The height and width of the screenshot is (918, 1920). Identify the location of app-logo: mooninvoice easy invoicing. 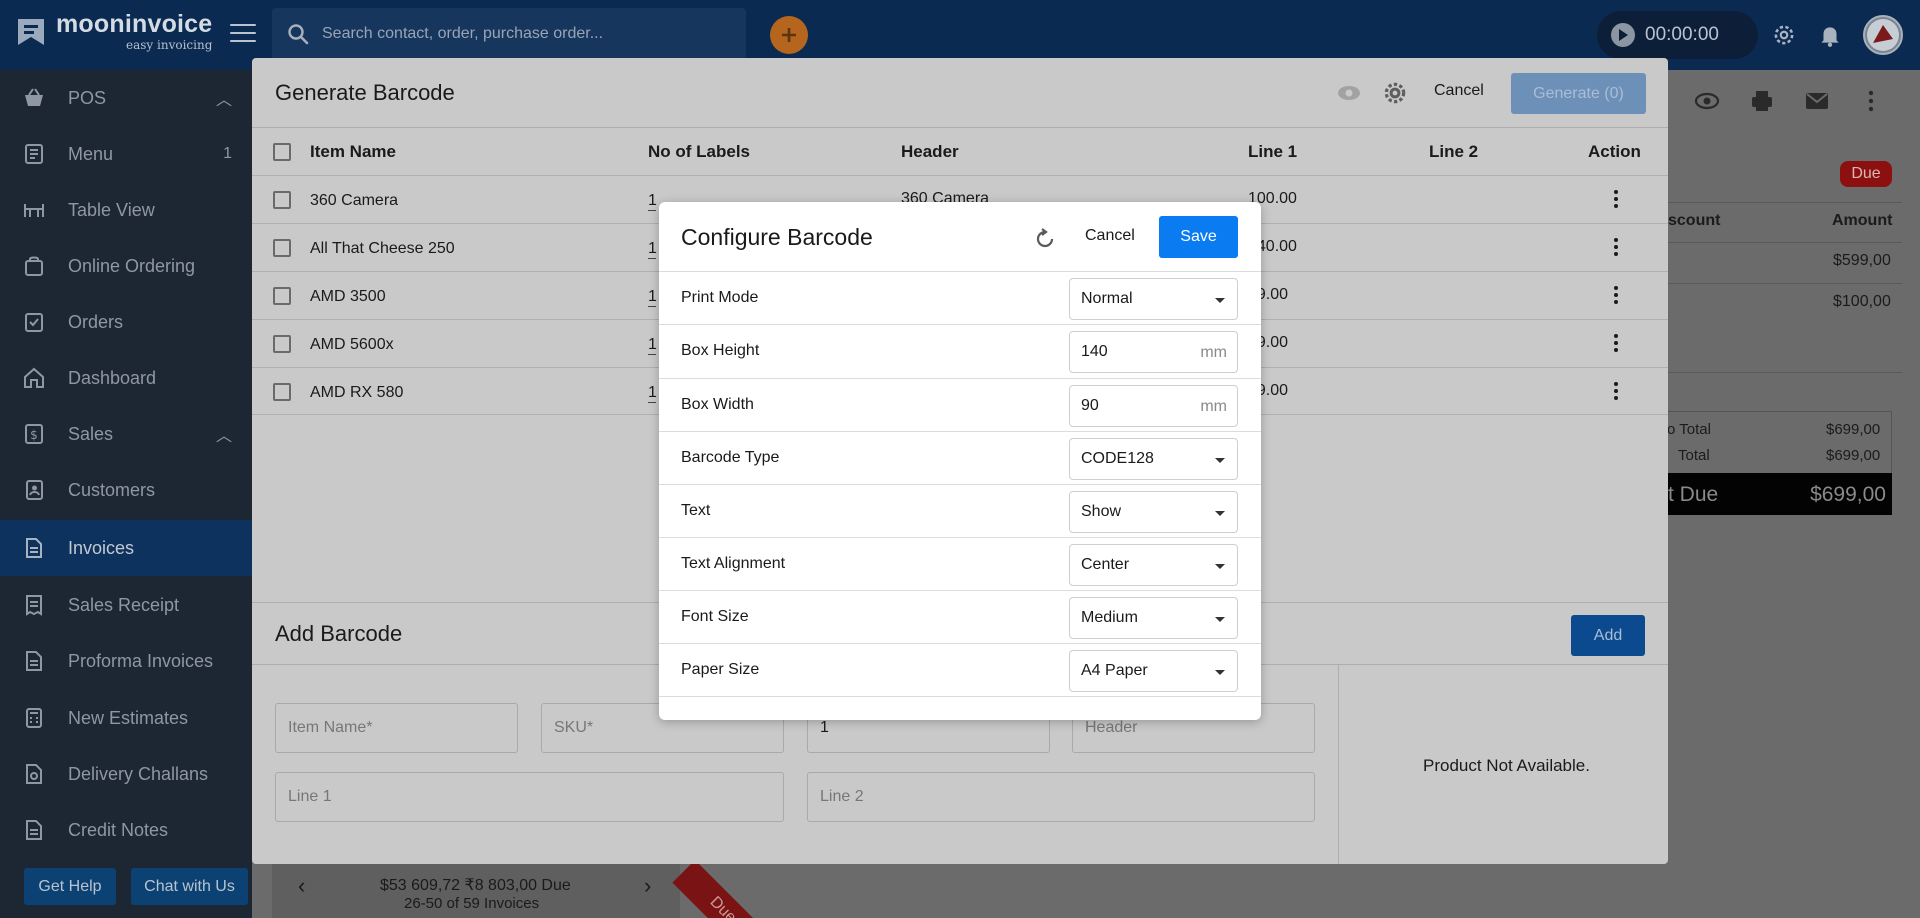
(113, 31).